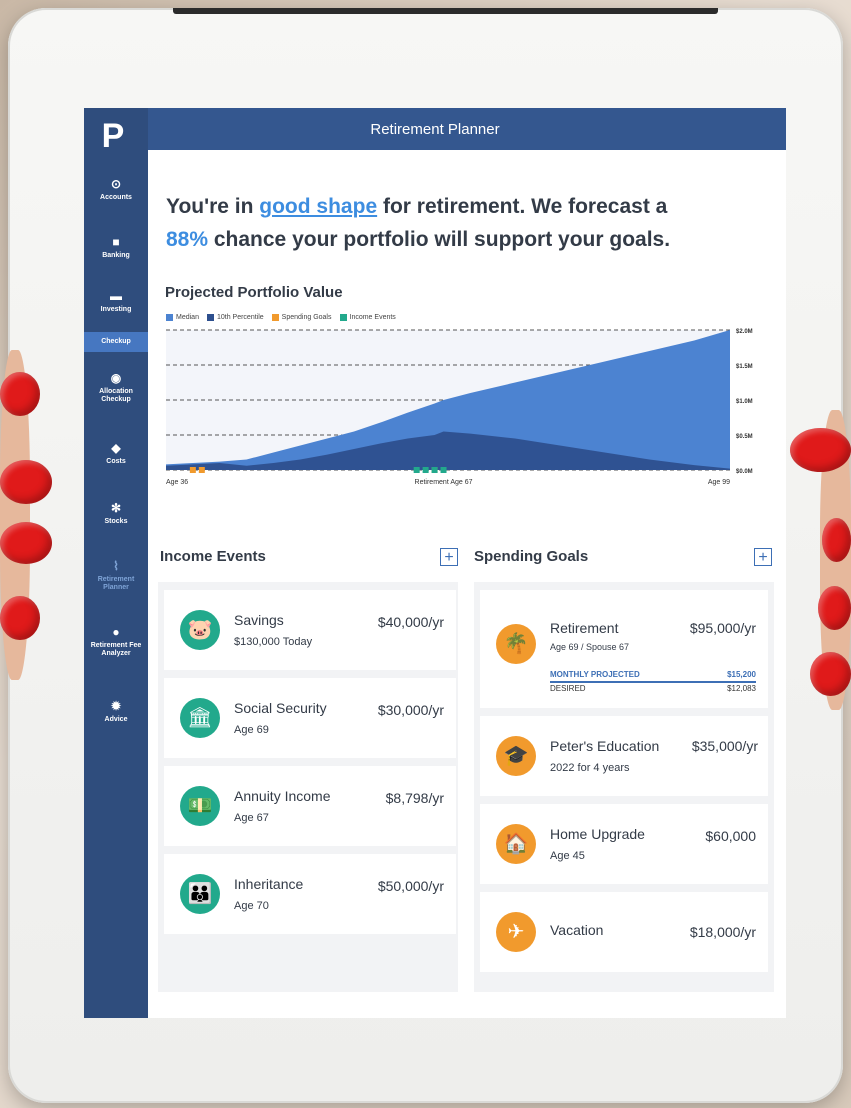 This screenshot has height=1108, width=851. Describe the element at coordinates (116, 242) in the screenshot. I see `wallet-icon: ■` at that location.